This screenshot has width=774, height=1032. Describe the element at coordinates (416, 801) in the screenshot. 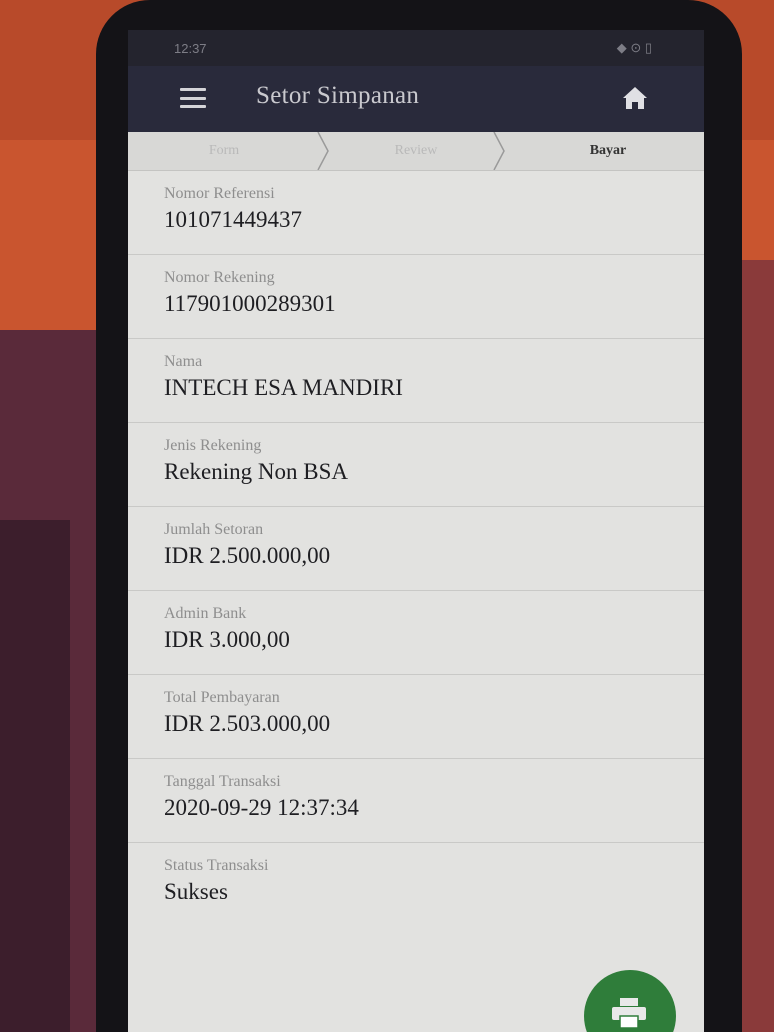

I see `field-tanggal-transaksi: Tanggal Transaksi 2020-09-29 12:37:34` at that location.